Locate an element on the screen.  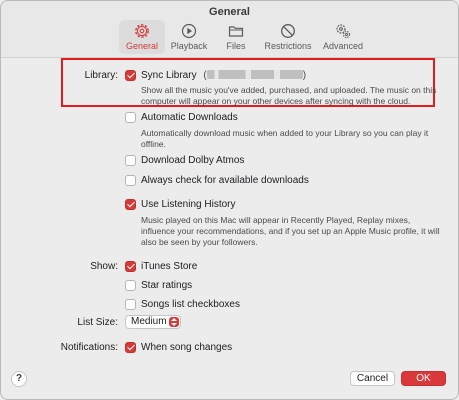
tab-restrictions: Restrictions is located at coordinates (288, 37).